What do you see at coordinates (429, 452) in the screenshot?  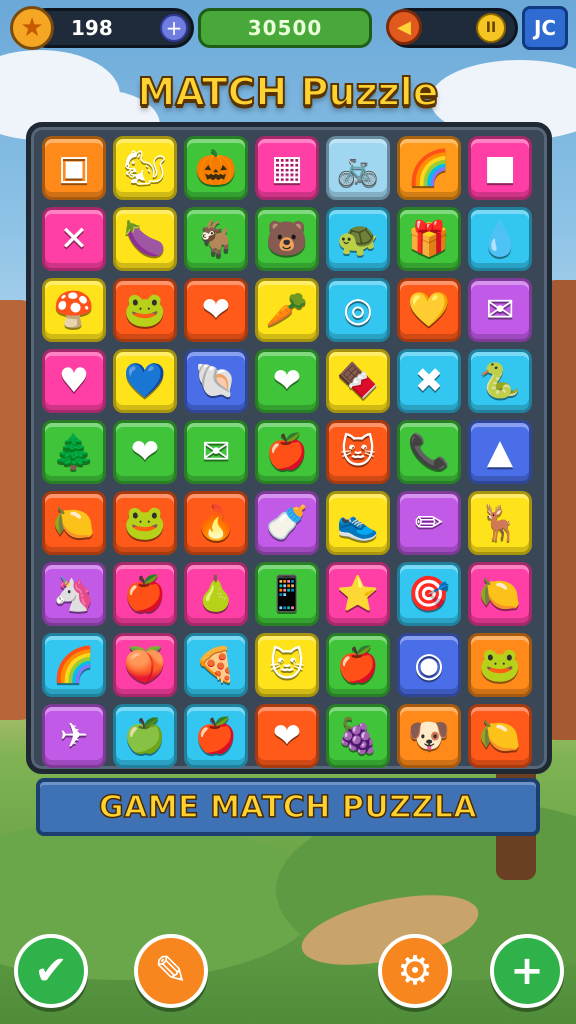 I see `game-tile: 📞` at bounding box center [429, 452].